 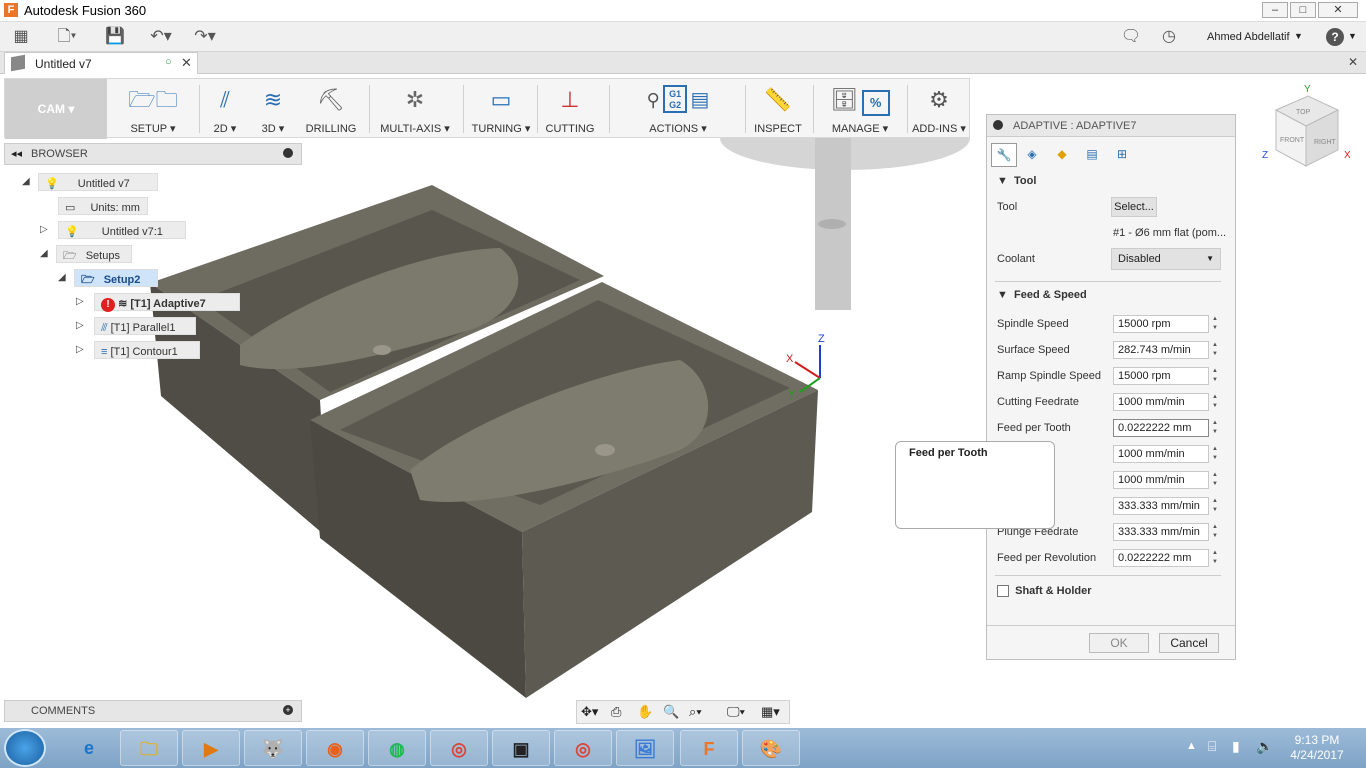 What do you see at coordinates (52, 184) in the screenshot?
I see `lightbulb-icon: 💡` at bounding box center [52, 184].